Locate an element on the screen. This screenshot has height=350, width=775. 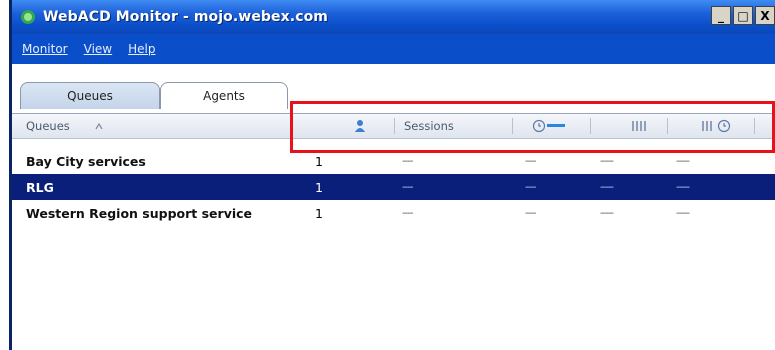
maximize-button: □ is located at coordinates (743, 15).